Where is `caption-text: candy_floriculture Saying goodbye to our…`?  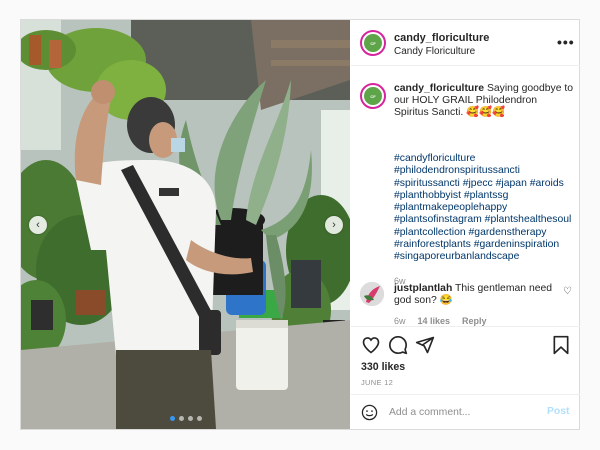
caption-text: candy_floriculture Saying goodbye to our… is located at coordinates (484, 101).